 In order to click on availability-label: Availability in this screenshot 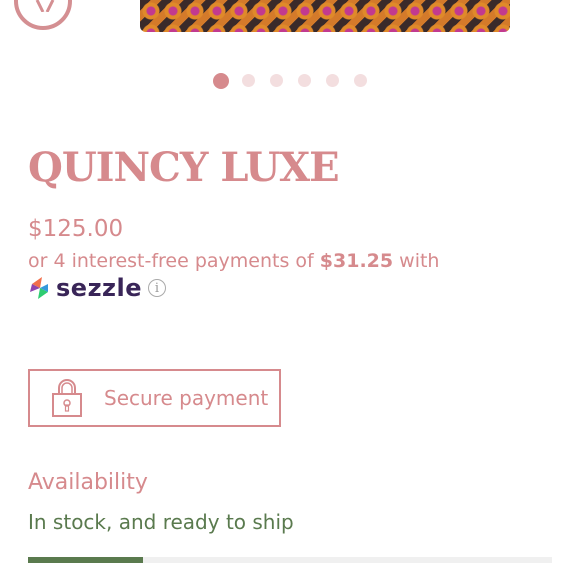, I will do `click(88, 482)`.